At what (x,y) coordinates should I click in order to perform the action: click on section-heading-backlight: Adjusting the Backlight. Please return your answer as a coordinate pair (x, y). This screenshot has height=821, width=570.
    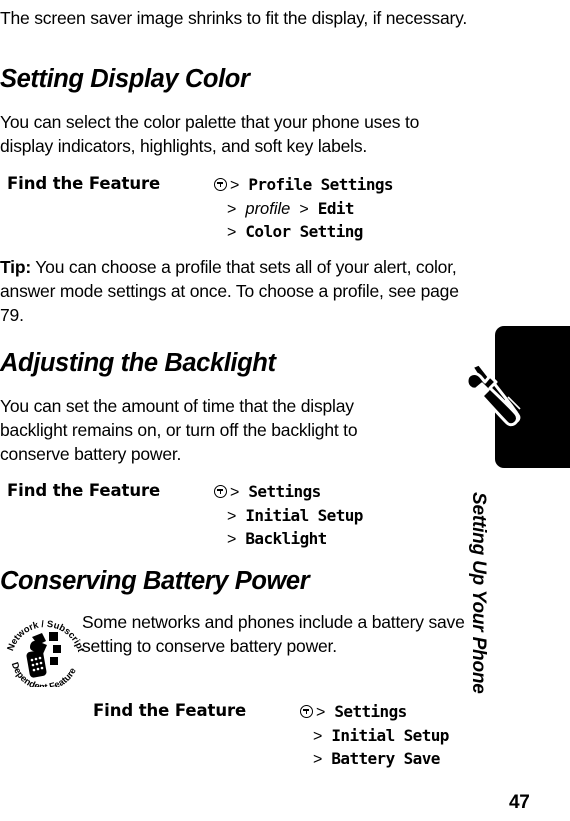
    Looking at the image, I should click on (138, 363).